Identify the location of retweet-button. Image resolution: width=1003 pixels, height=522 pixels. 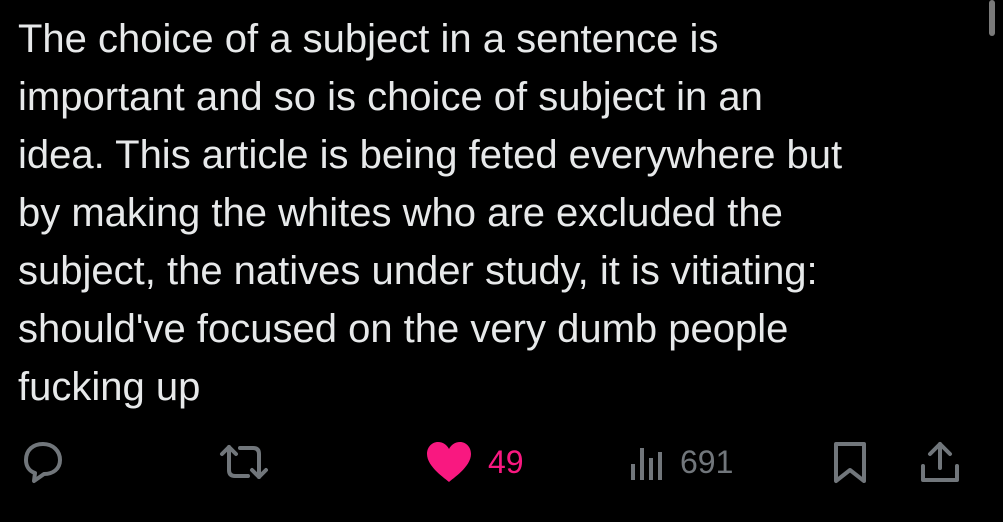
(244, 462).